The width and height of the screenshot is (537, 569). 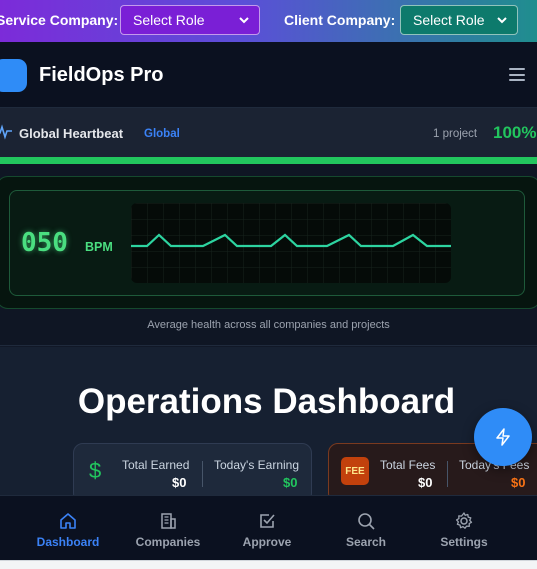 What do you see at coordinates (449, 20) in the screenshot?
I see `client-role-value: Select Role` at bounding box center [449, 20].